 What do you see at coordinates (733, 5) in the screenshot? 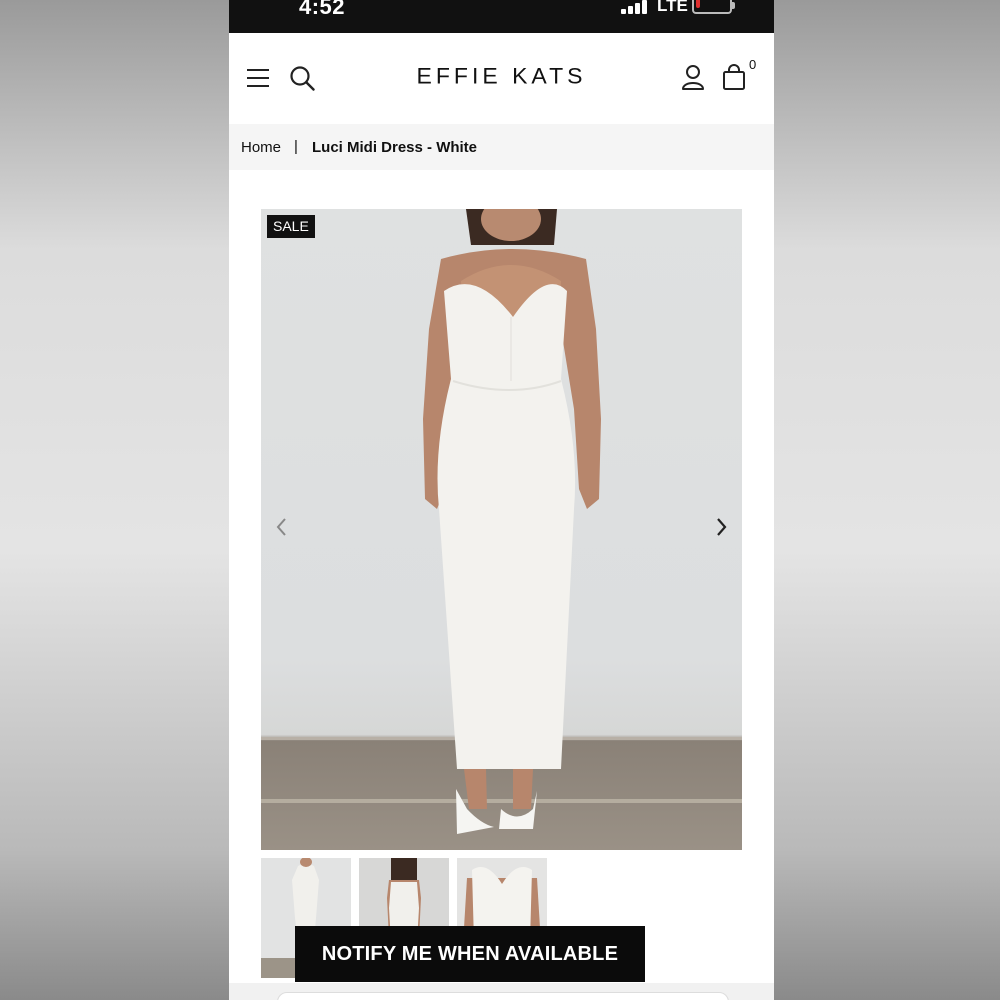
I see `battery-nub` at bounding box center [733, 5].